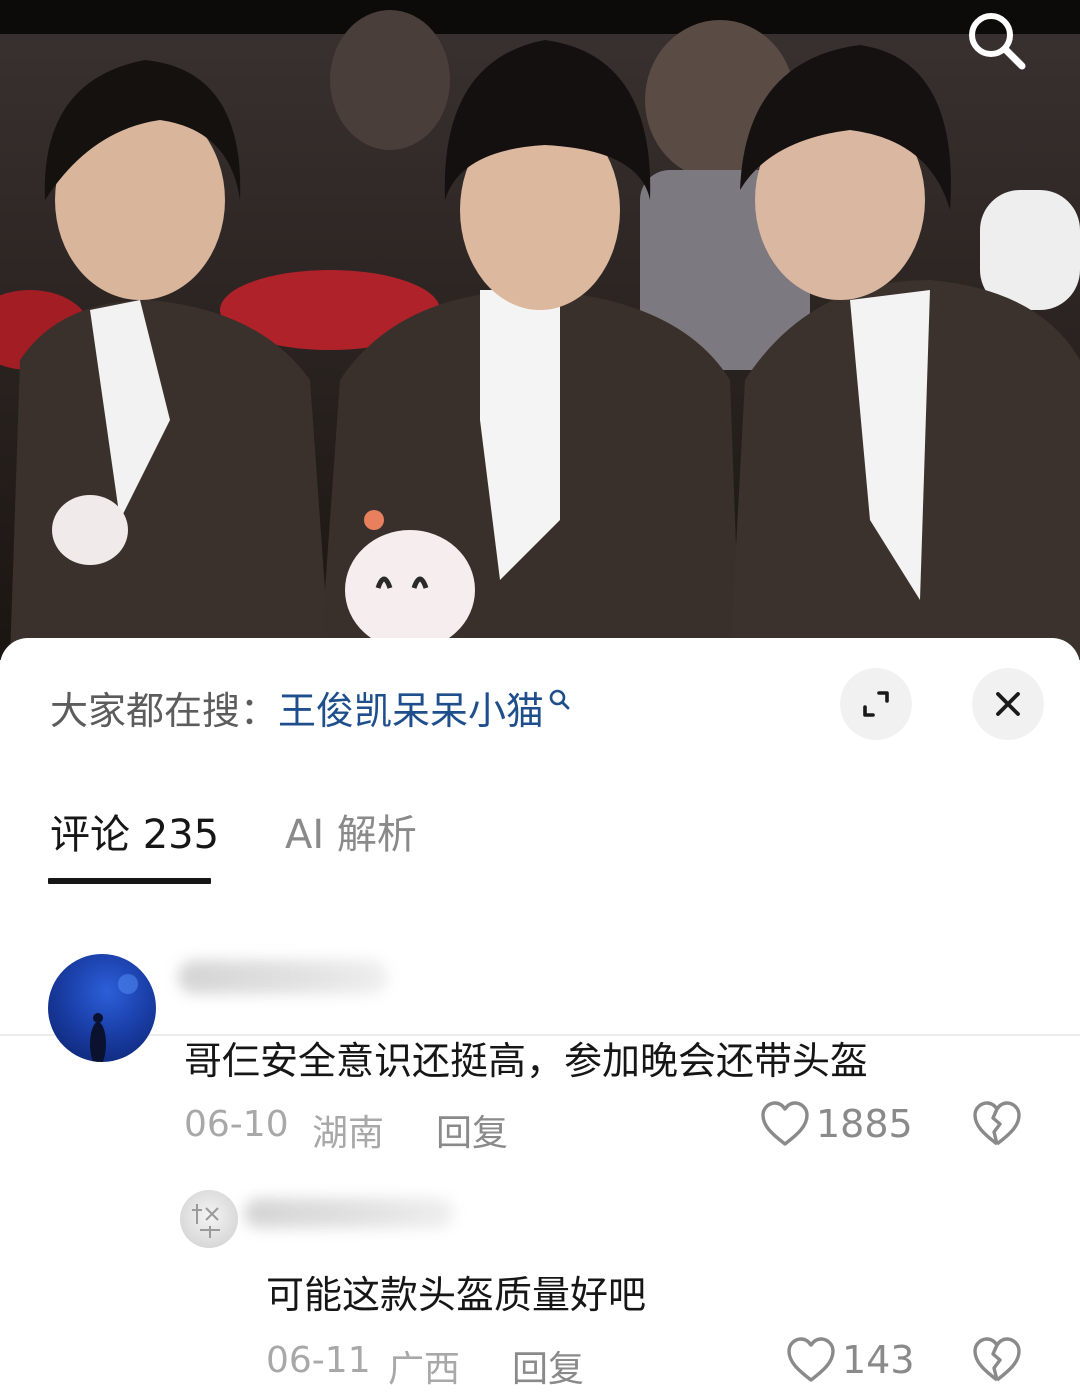 Image resolution: width=1080 pixels, height=1394 pixels. What do you see at coordinates (114, 1018) in the screenshot?
I see `avatar-image` at bounding box center [114, 1018].